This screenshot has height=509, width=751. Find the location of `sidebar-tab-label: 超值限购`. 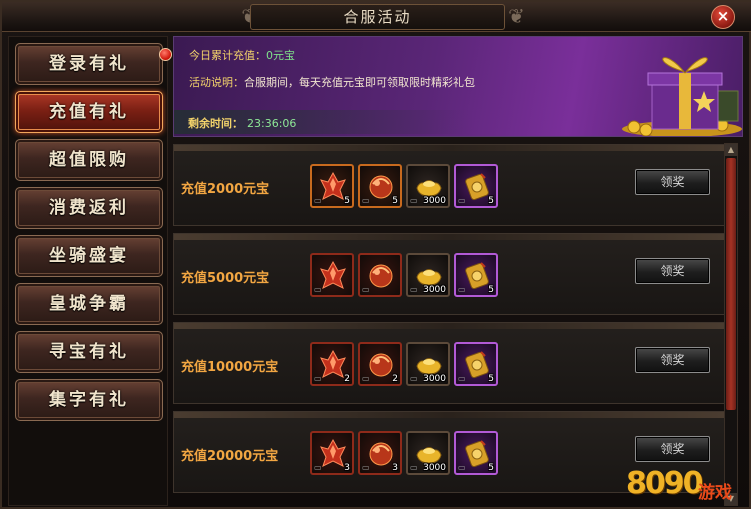

sidebar-tab-label: 超值限购 is located at coordinates (89, 160).